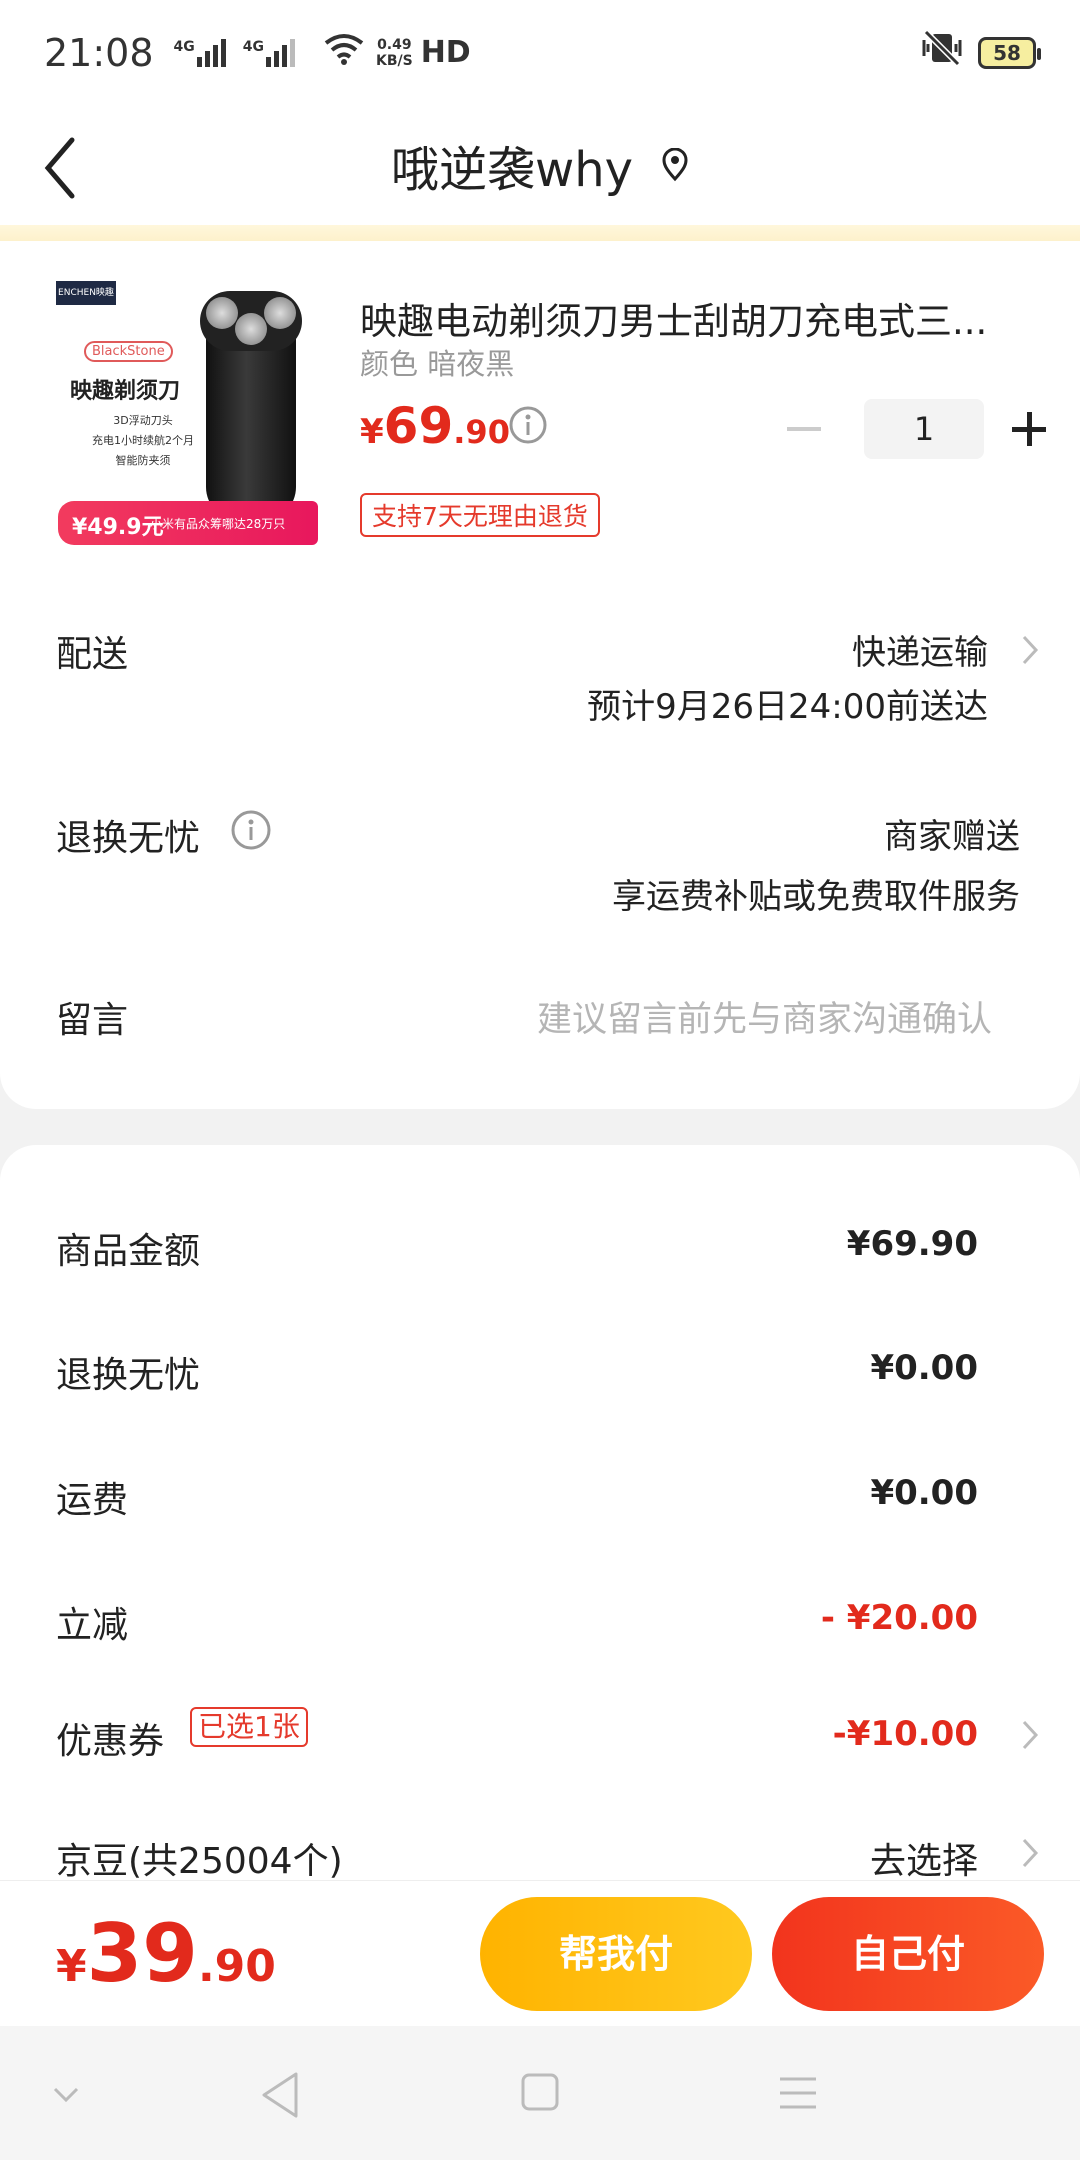  Describe the element at coordinates (1009, 52) in the screenshot. I see `battery-icon: 58` at that location.